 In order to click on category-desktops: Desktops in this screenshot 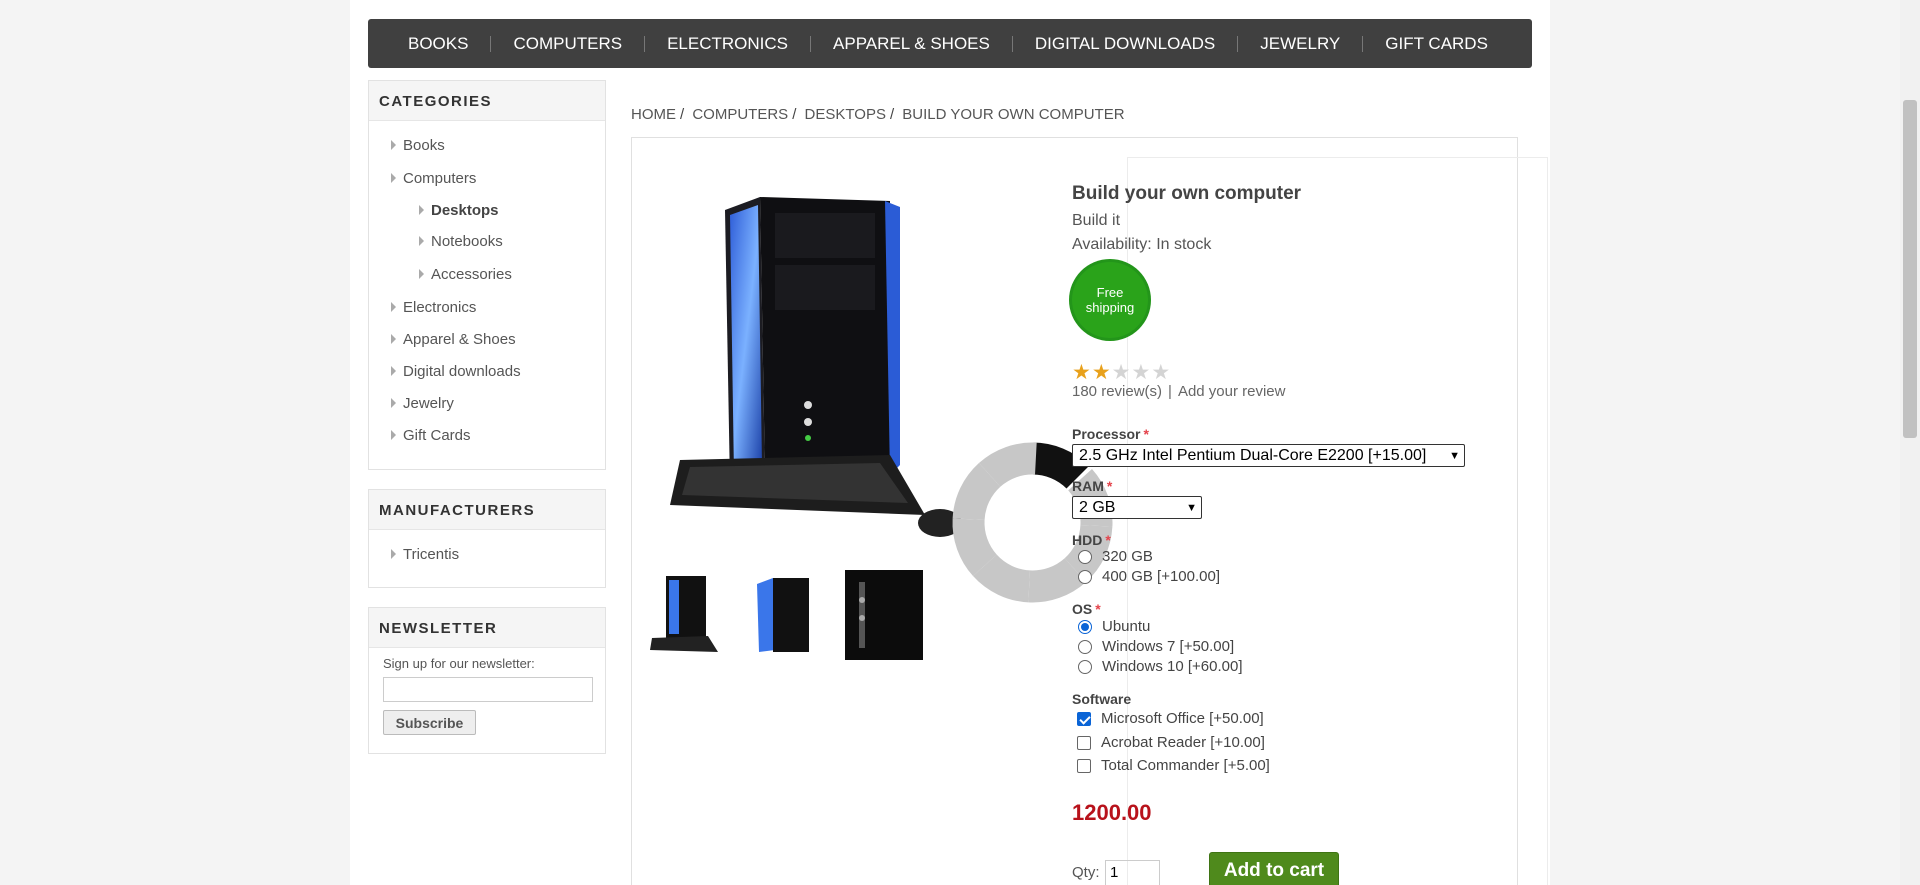, I will do `click(487, 210)`.